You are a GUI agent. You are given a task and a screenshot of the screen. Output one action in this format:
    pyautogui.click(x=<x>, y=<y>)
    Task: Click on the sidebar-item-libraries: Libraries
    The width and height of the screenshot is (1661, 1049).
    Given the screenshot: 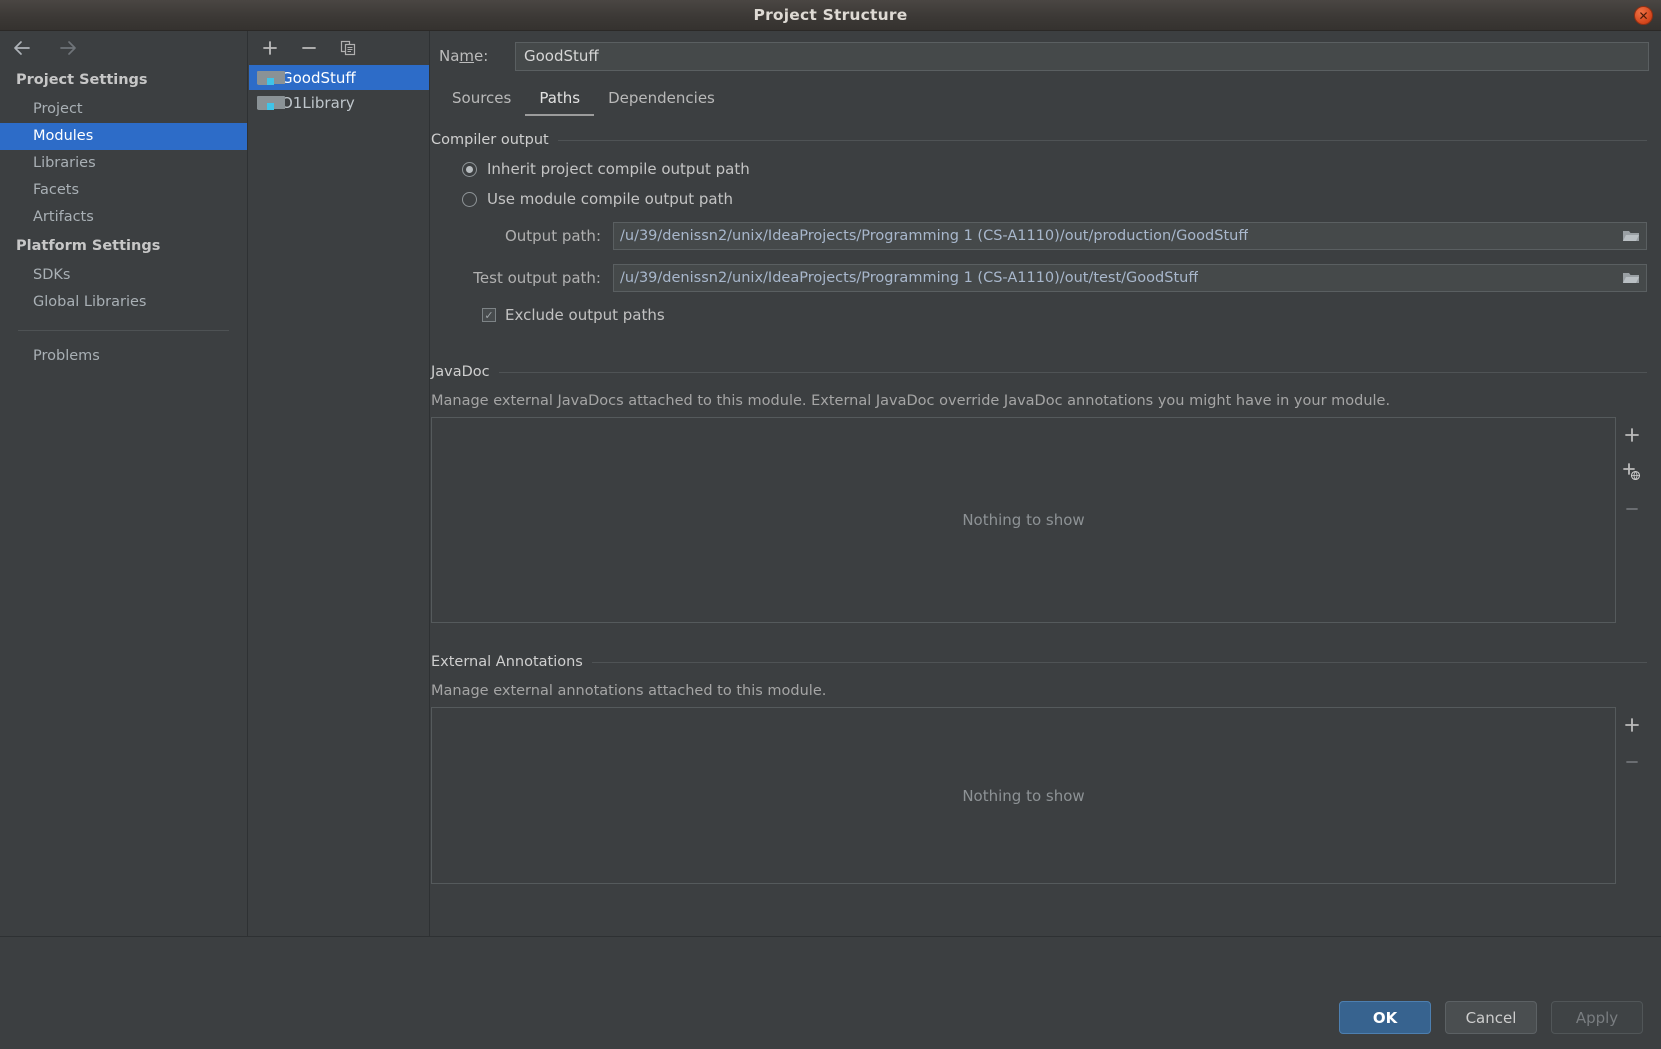 What is the action you would take?
    pyautogui.click(x=123, y=163)
    